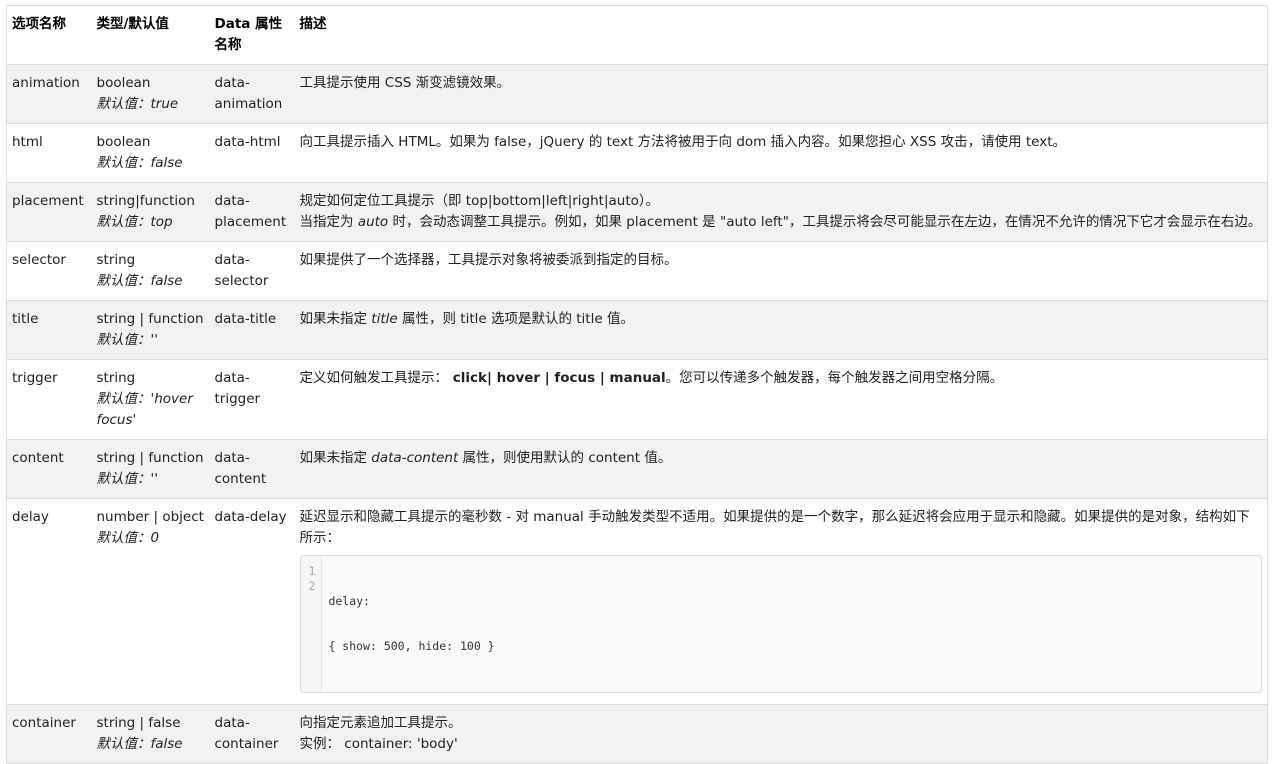 The height and width of the screenshot is (764, 1274). What do you see at coordinates (49, 153) in the screenshot?
I see `option-name: html` at bounding box center [49, 153].